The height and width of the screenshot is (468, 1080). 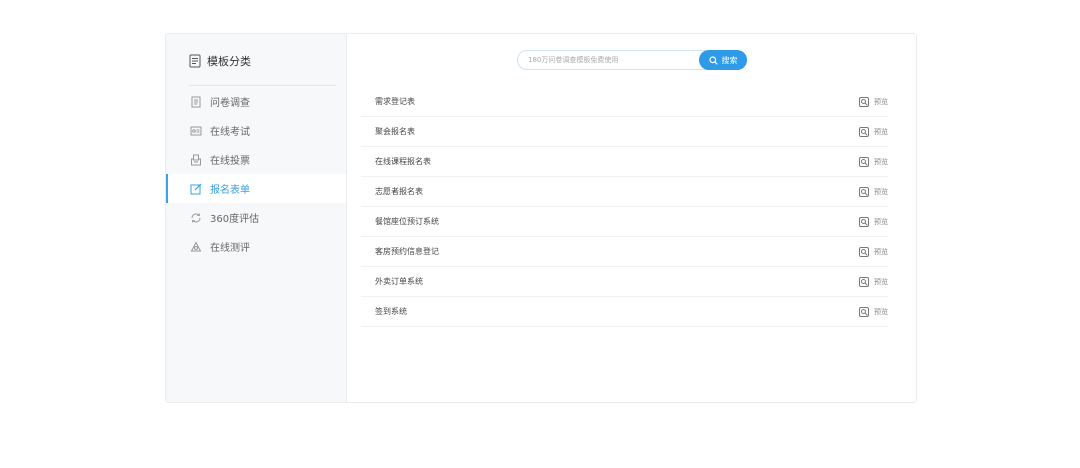 What do you see at coordinates (729, 60) in the screenshot?
I see `search-button-label: 搜索` at bounding box center [729, 60].